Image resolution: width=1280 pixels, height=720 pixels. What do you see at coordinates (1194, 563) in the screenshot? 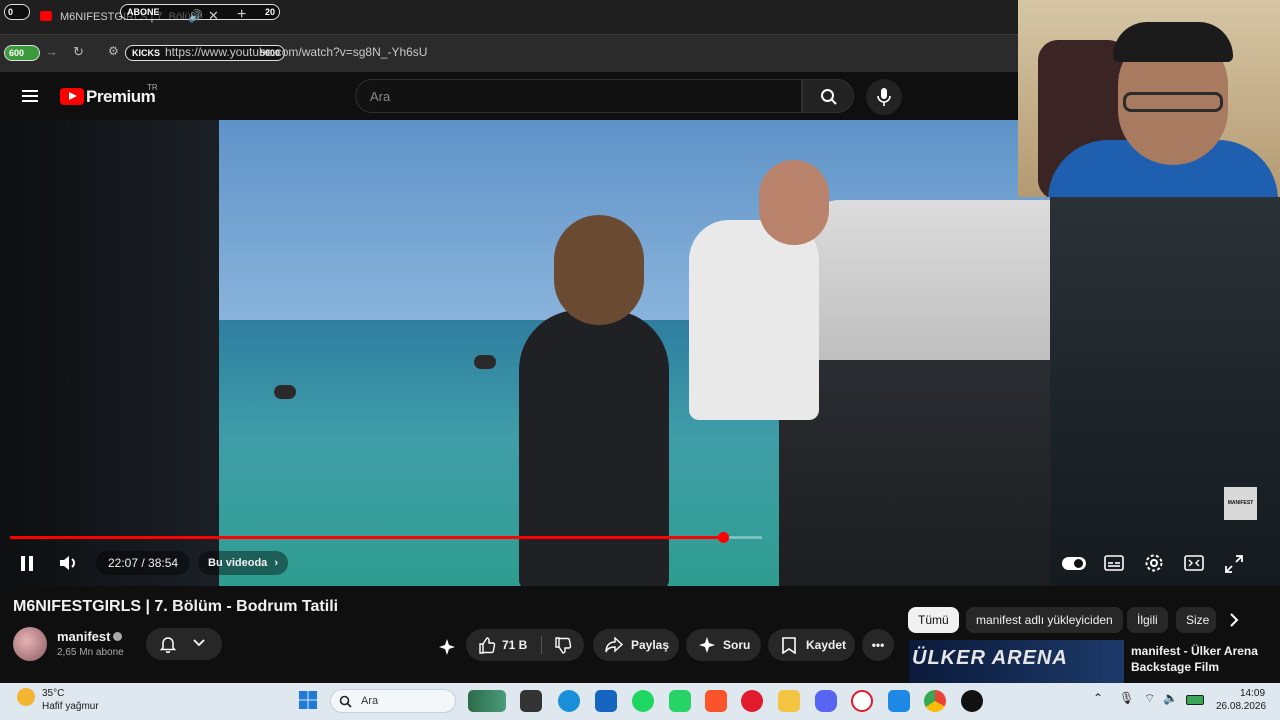
I see `theater-mode-icon` at bounding box center [1194, 563].